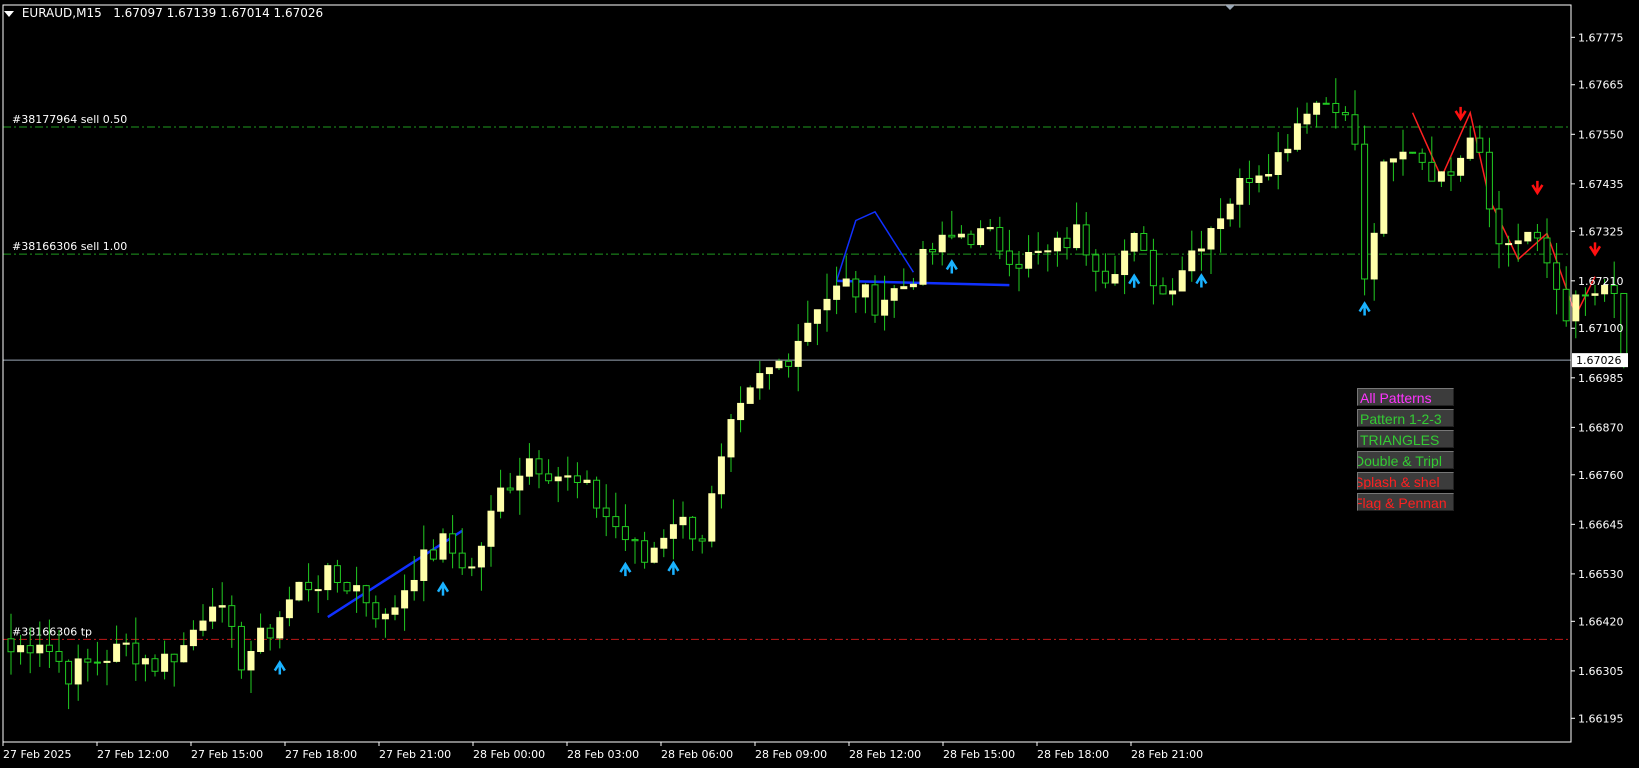 This screenshot has height=768, width=1639. I want to click on pattern-line-red, so click(1503, 214).